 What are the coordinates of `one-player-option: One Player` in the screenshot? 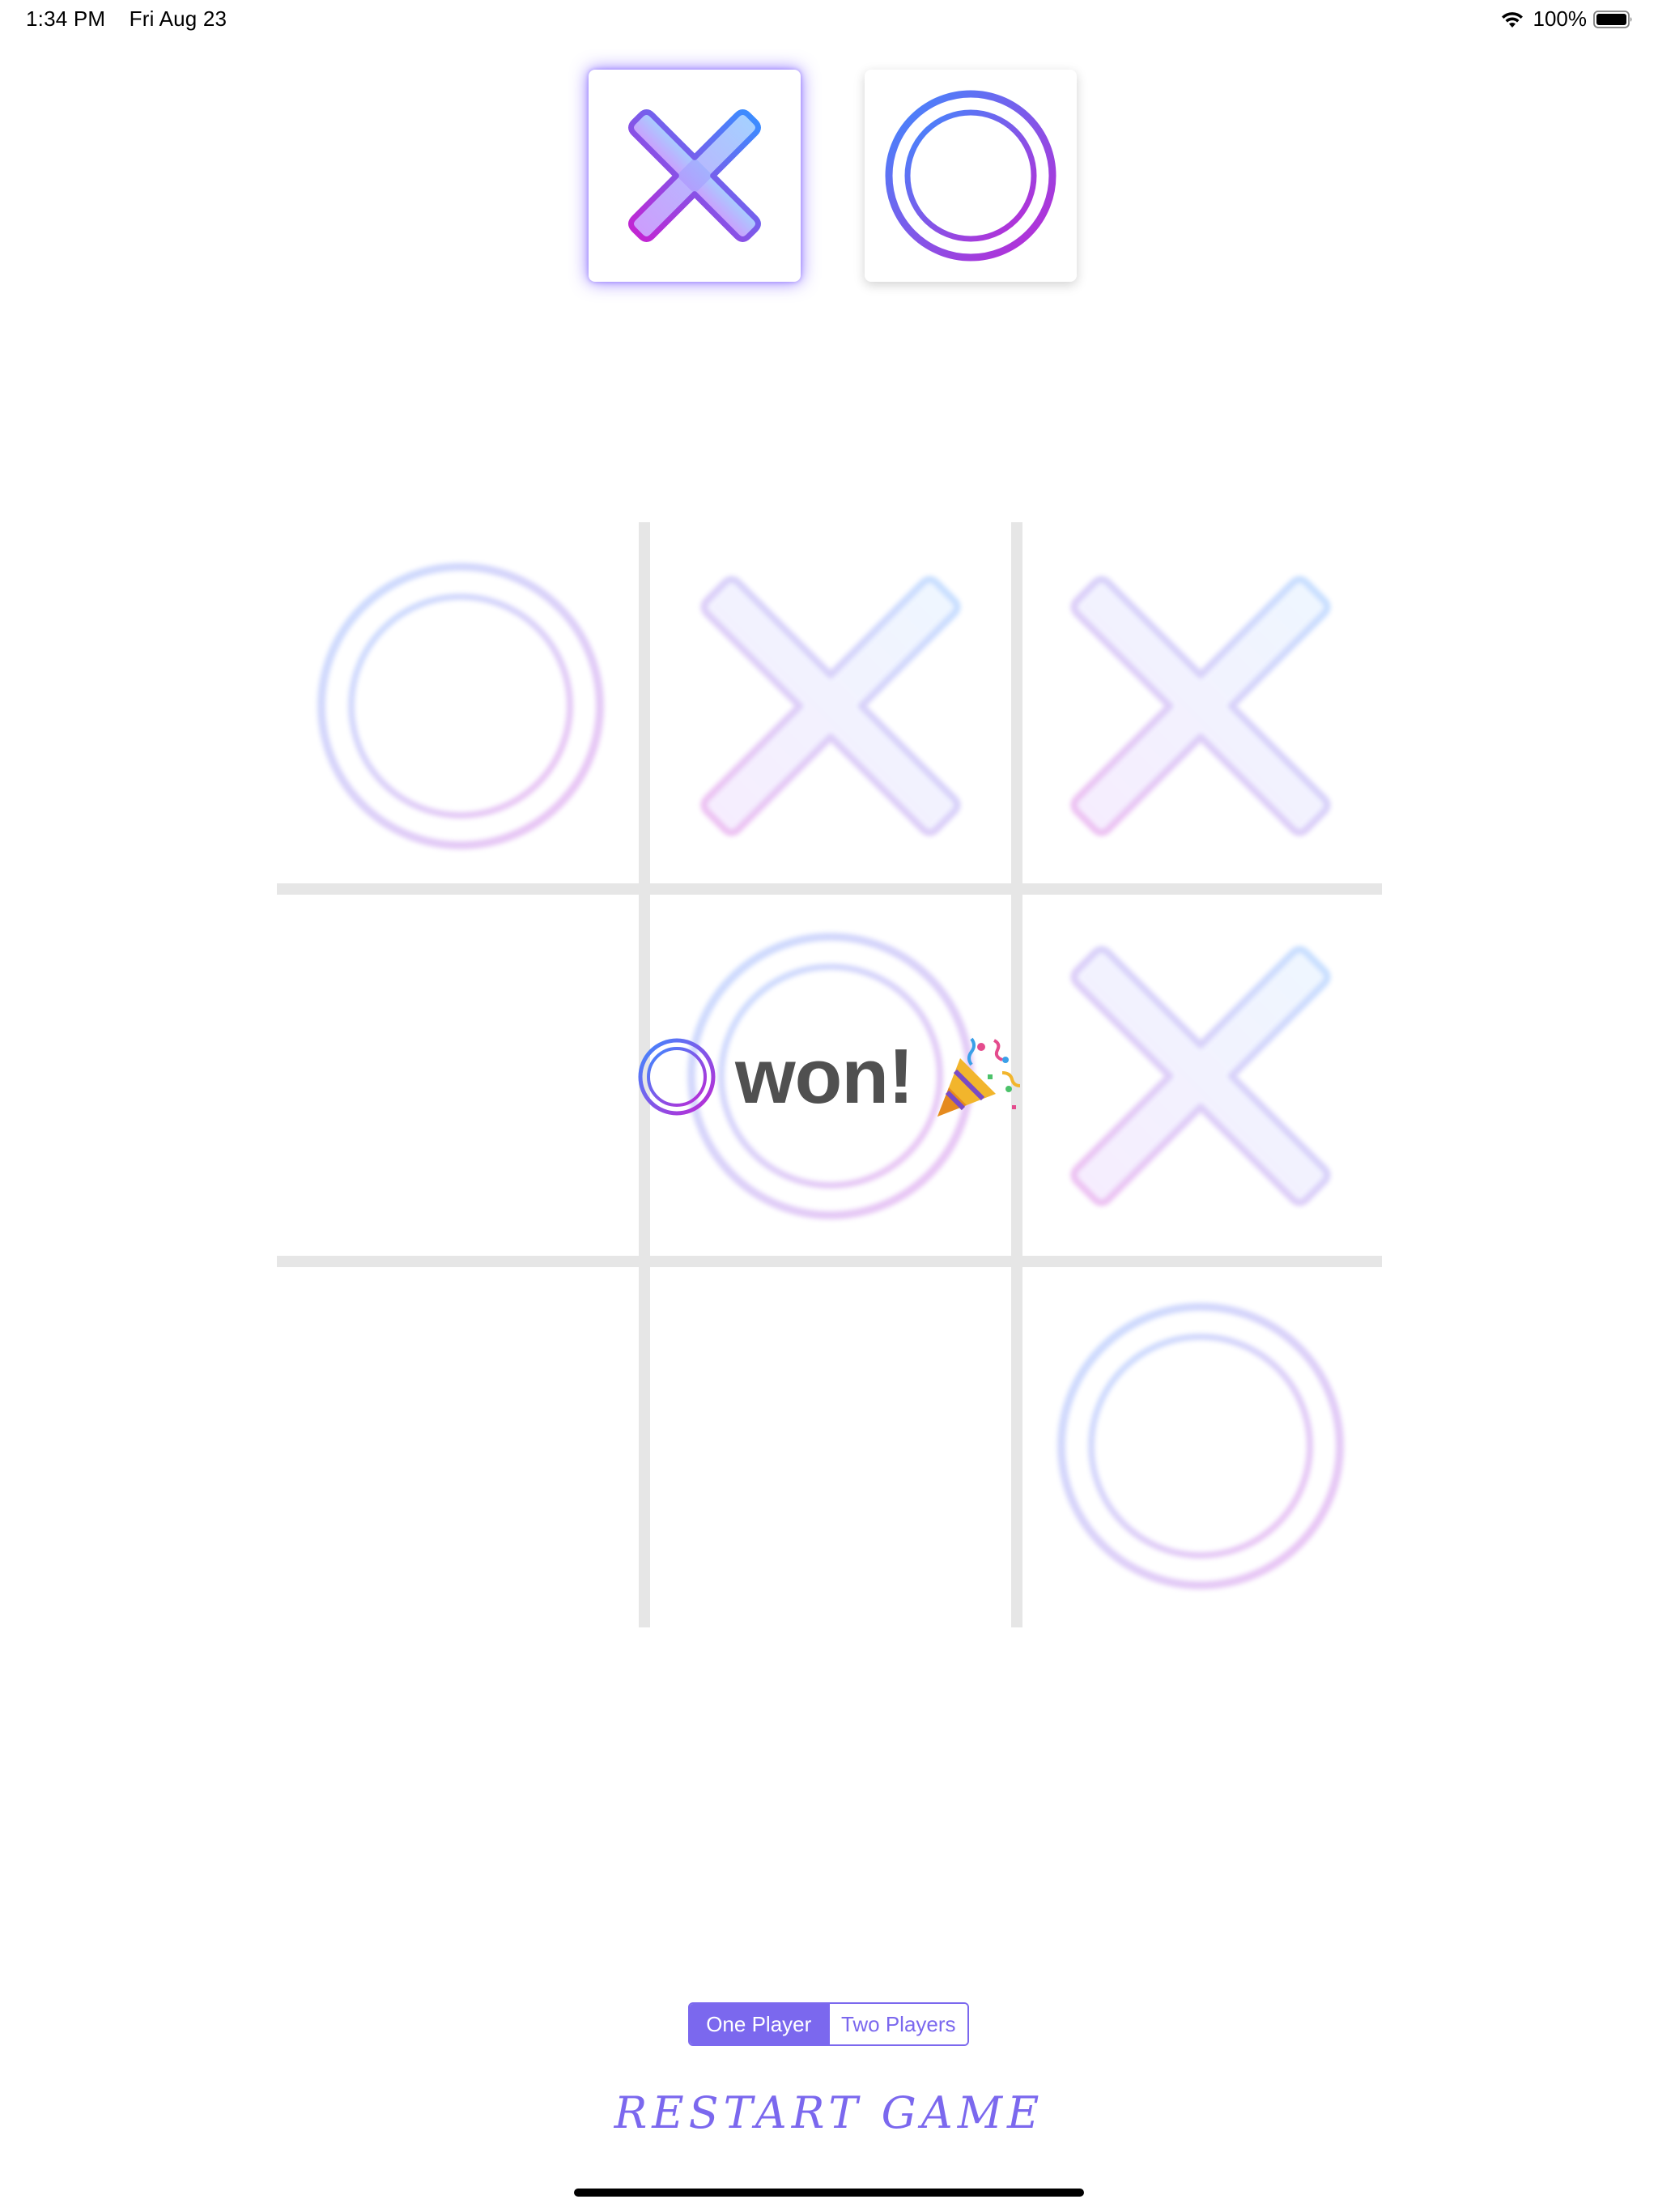 It's located at (759, 2024).